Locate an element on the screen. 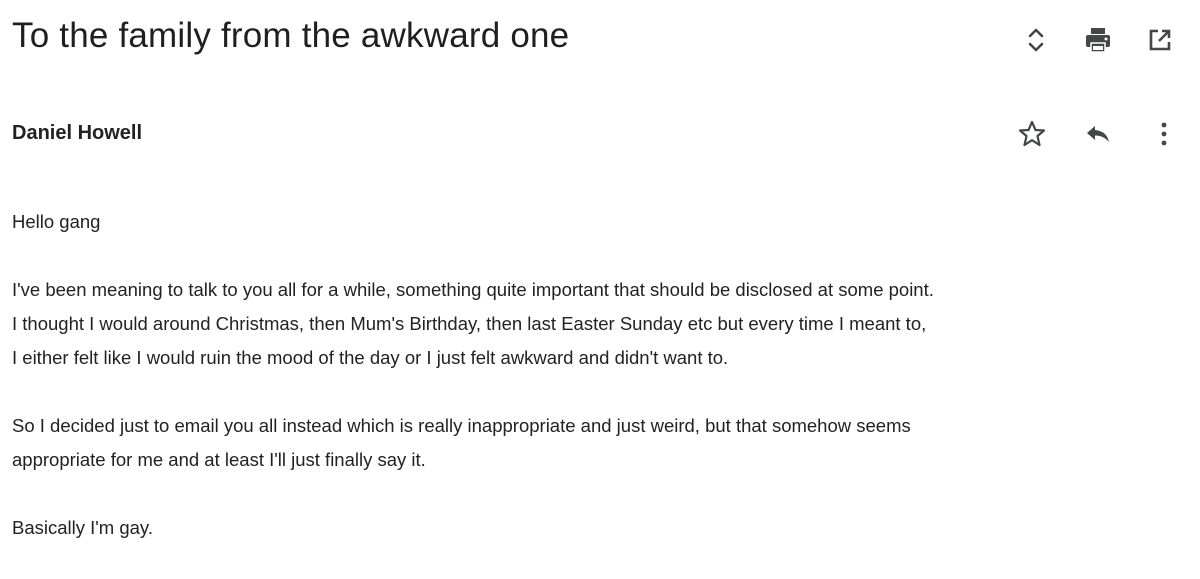 The image size is (1200, 579). email-subject: To the family from the awkward one is located at coordinates (291, 35).